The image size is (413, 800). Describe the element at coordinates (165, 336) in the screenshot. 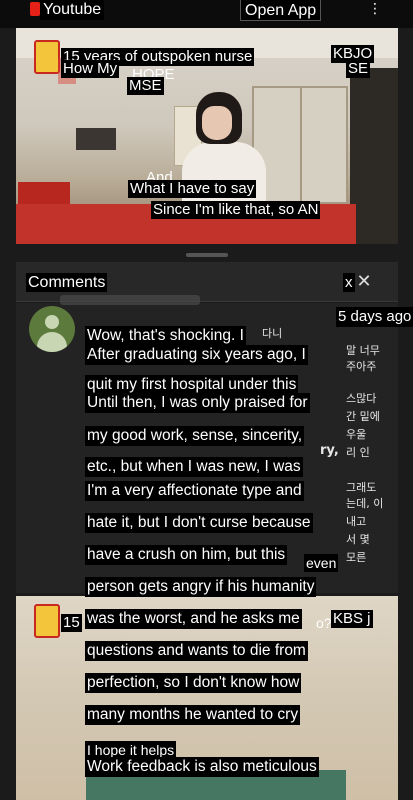

I see `comment-line: Wow, that's shocking. I` at that location.